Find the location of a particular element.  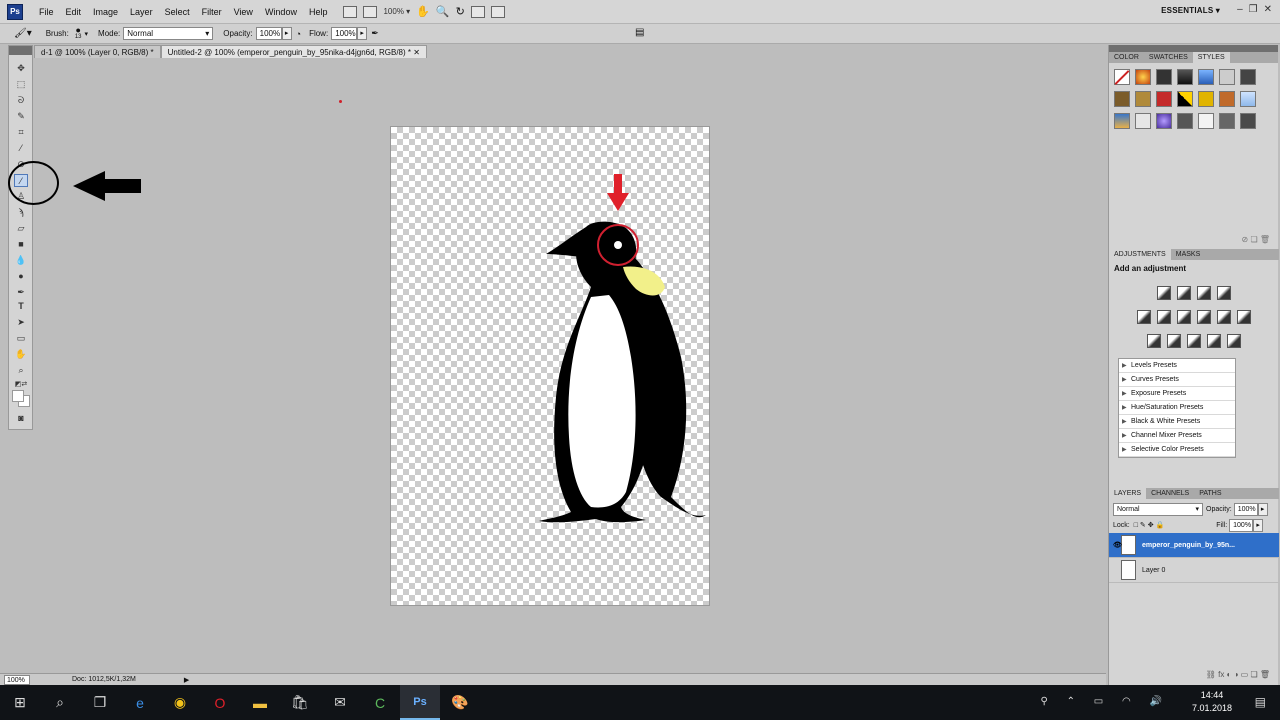

brush-picker-arrow: ▾ is located at coordinates (87, 34).